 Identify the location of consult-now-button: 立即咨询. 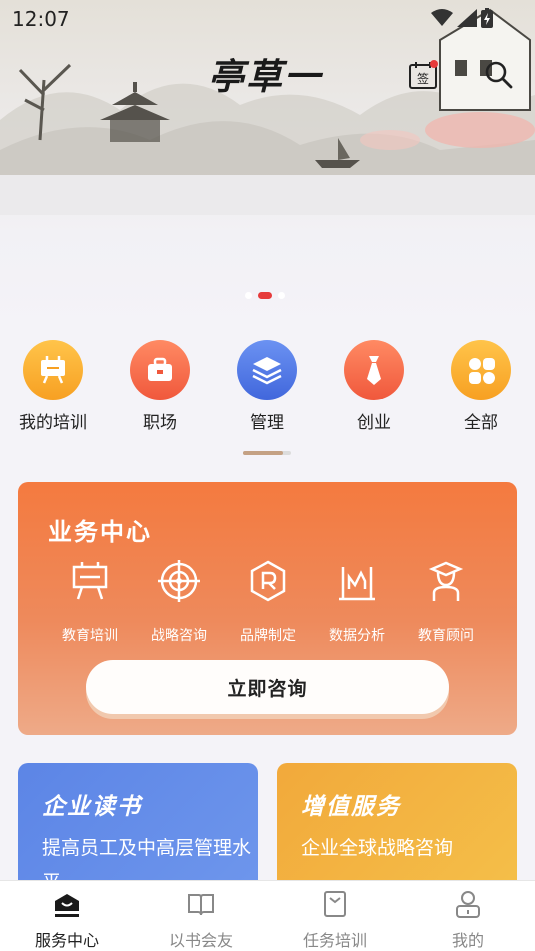
(267, 687).